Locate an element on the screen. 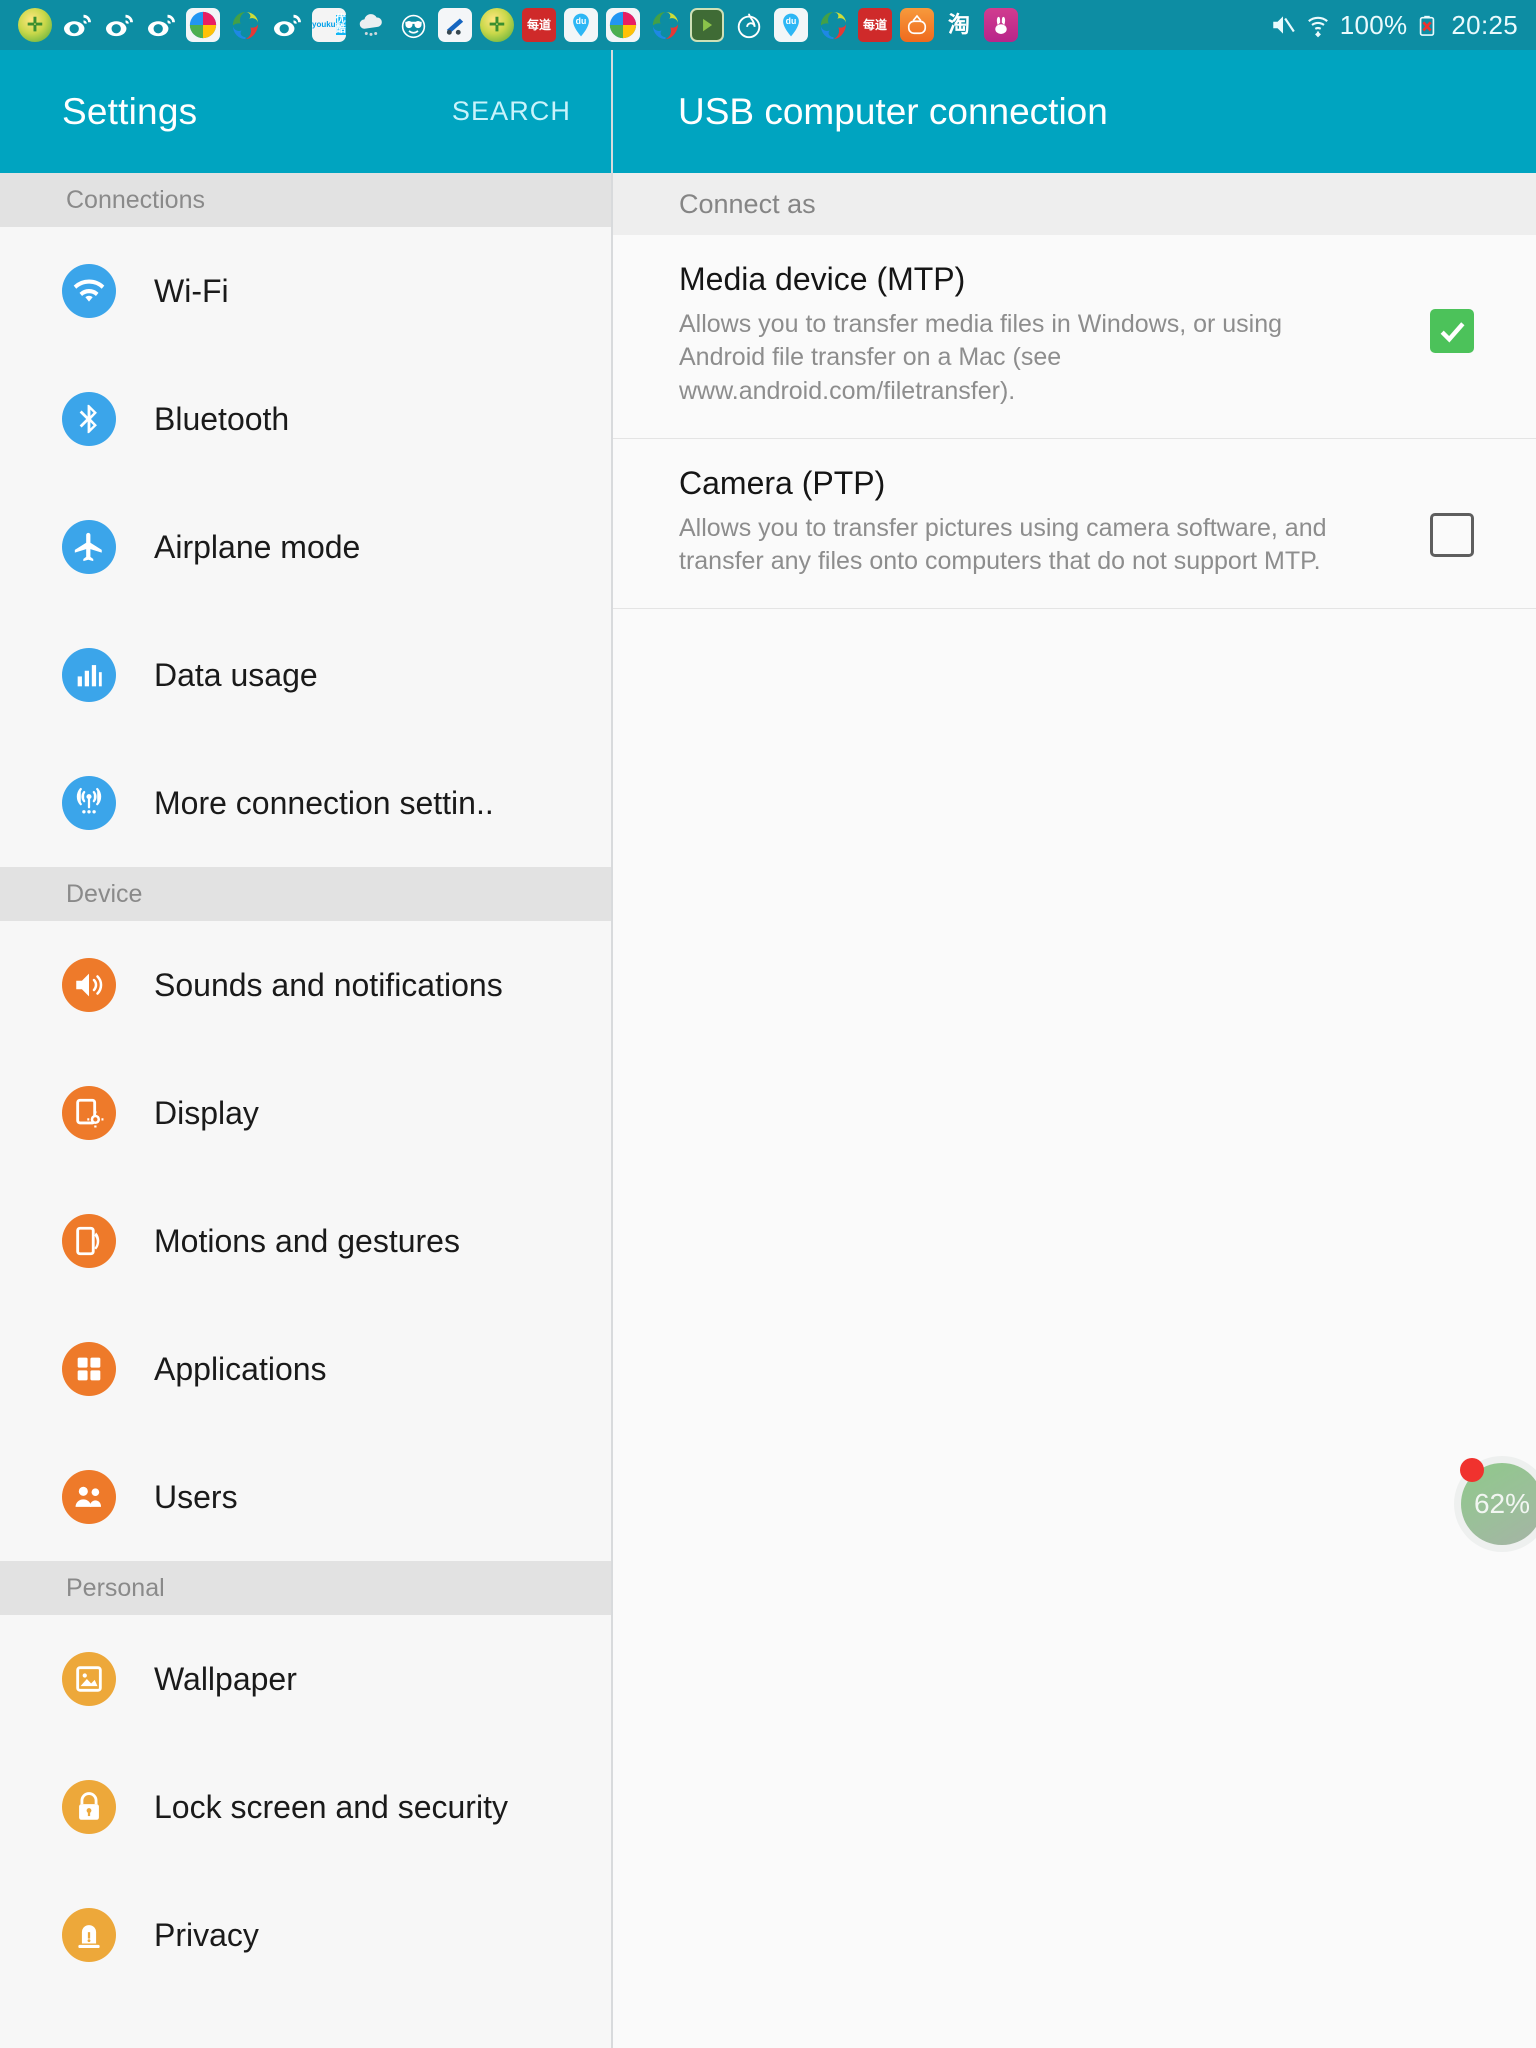 This screenshot has height=2048, width=1536. tv-app-icon is located at coordinates (917, 25).